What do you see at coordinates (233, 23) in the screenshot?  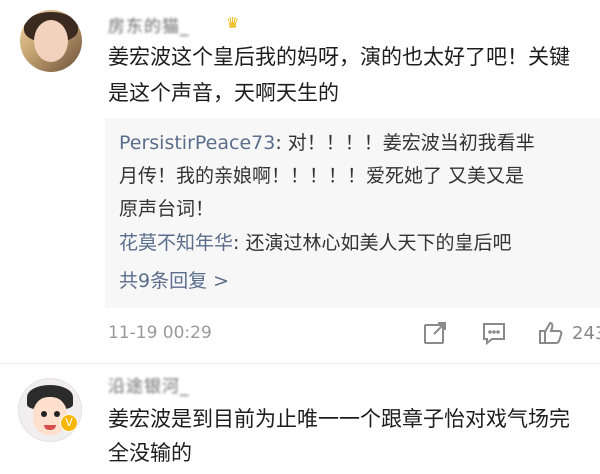 I see `crown-icon: ♛` at bounding box center [233, 23].